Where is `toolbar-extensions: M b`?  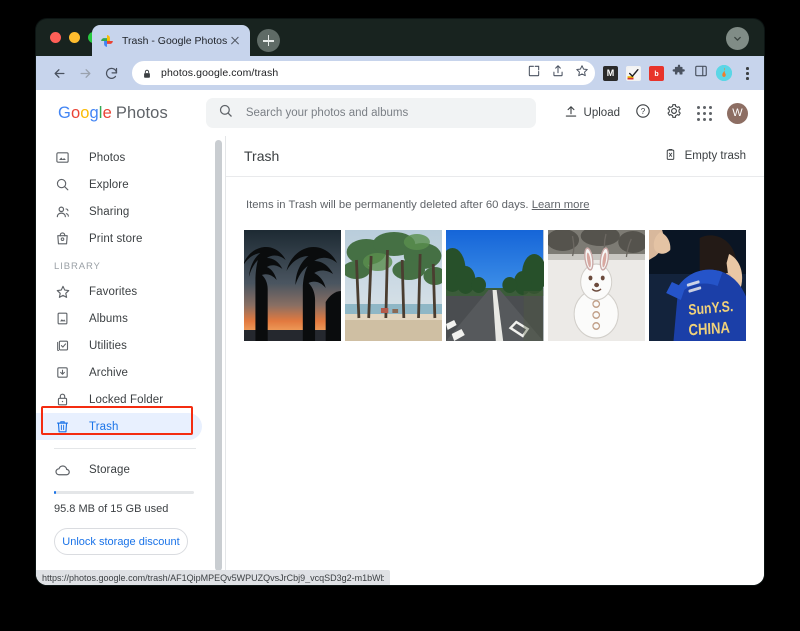 toolbar-extensions: M b is located at coordinates (678, 73).